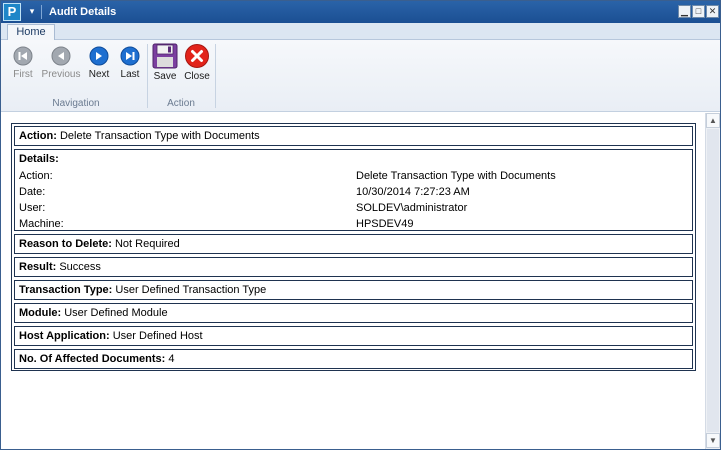  What do you see at coordinates (159, 136) in the screenshot?
I see `action-value: Delete Transaction Type with Documents` at bounding box center [159, 136].